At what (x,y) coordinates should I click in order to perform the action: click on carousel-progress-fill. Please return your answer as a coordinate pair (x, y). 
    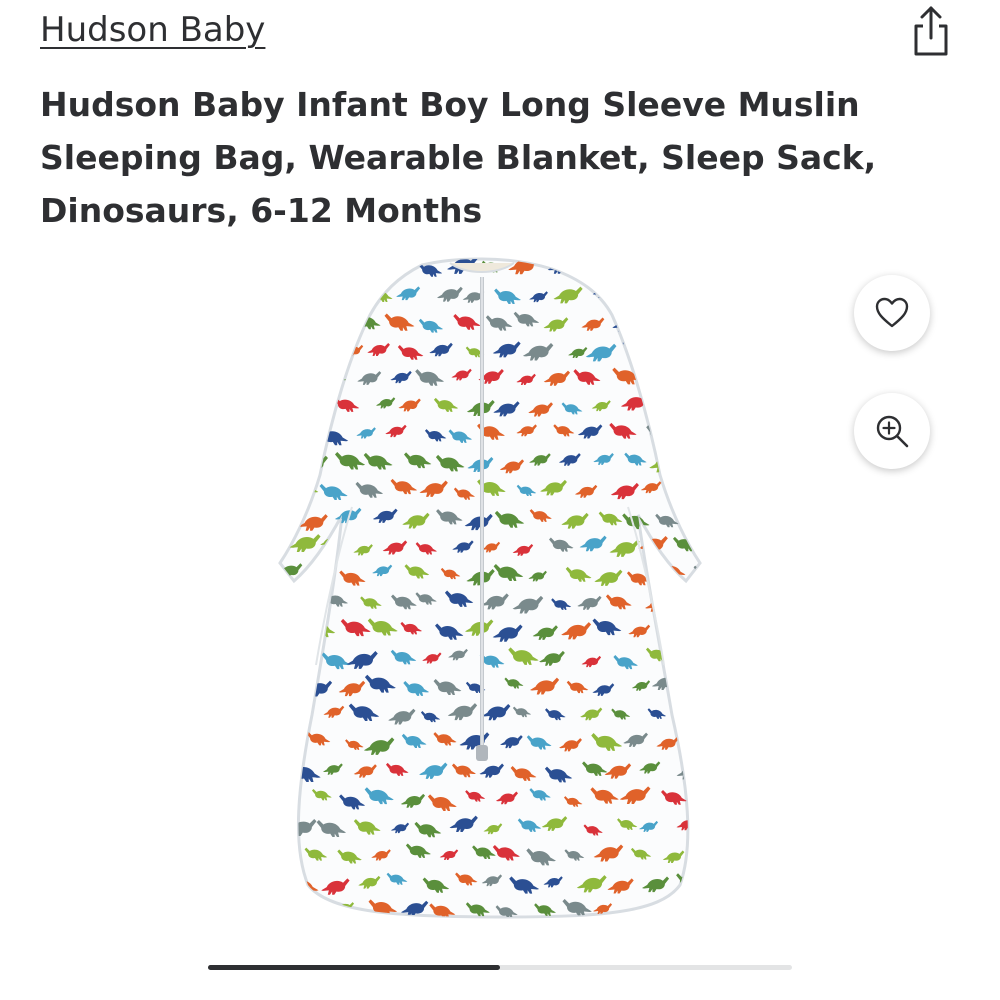
    Looking at the image, I should click on (354, 967).